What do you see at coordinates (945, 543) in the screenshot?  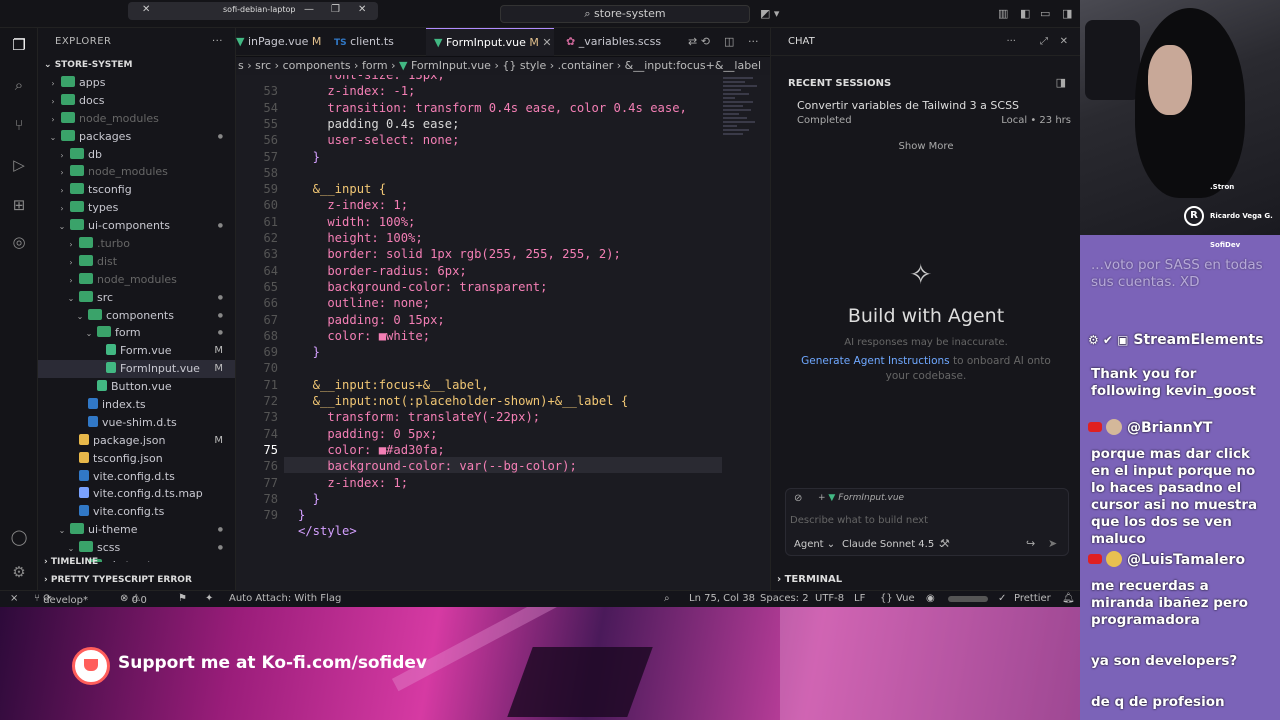 I see `tools-icon: ⚒` at bounding box center [945, 543].